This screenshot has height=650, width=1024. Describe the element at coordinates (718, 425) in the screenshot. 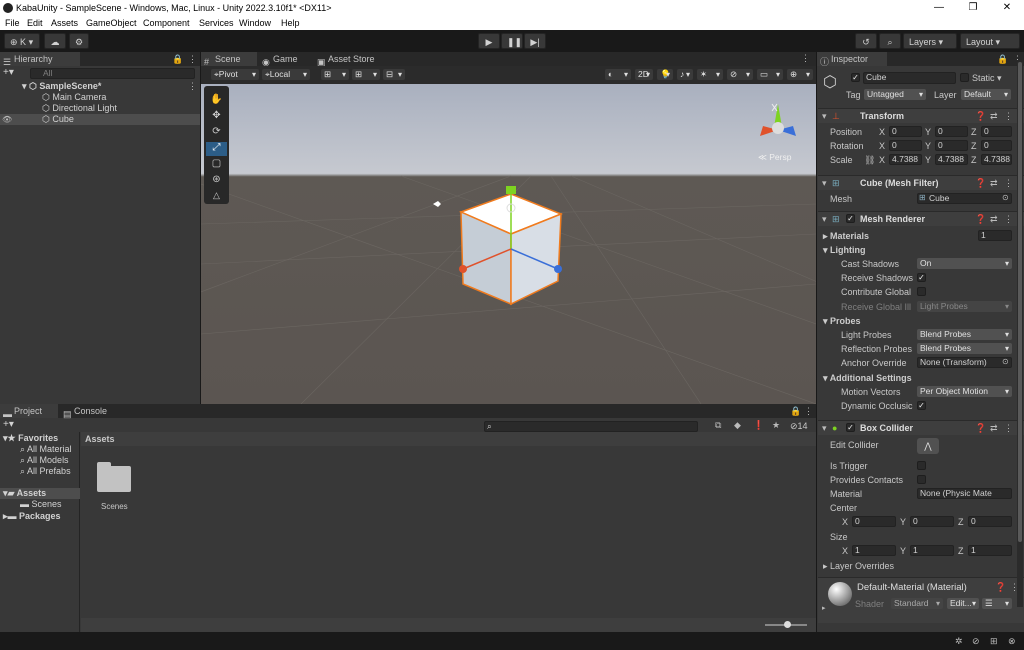

I see `filter-type-icon: ⧉` at that location.